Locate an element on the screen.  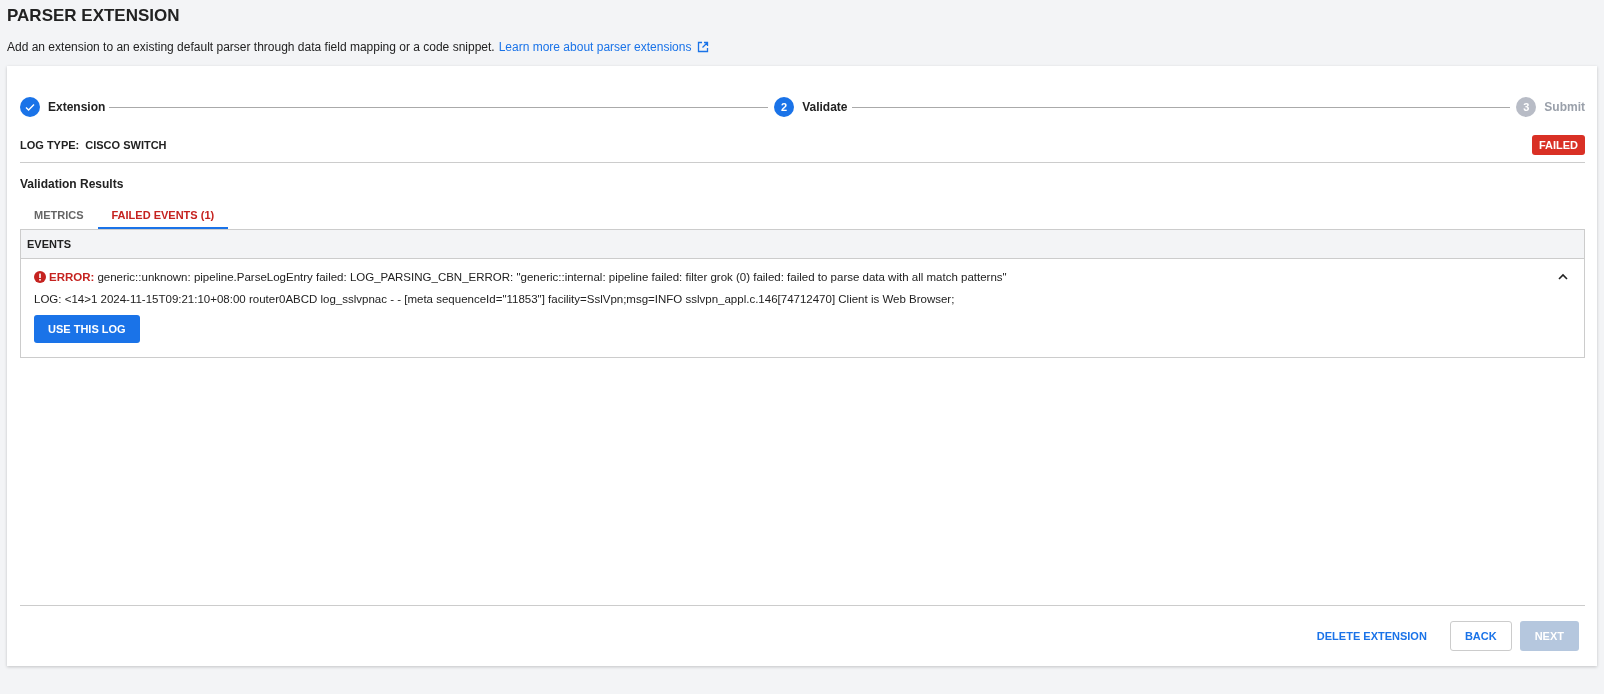
external-link-icon is located at coordinates (703, 47).